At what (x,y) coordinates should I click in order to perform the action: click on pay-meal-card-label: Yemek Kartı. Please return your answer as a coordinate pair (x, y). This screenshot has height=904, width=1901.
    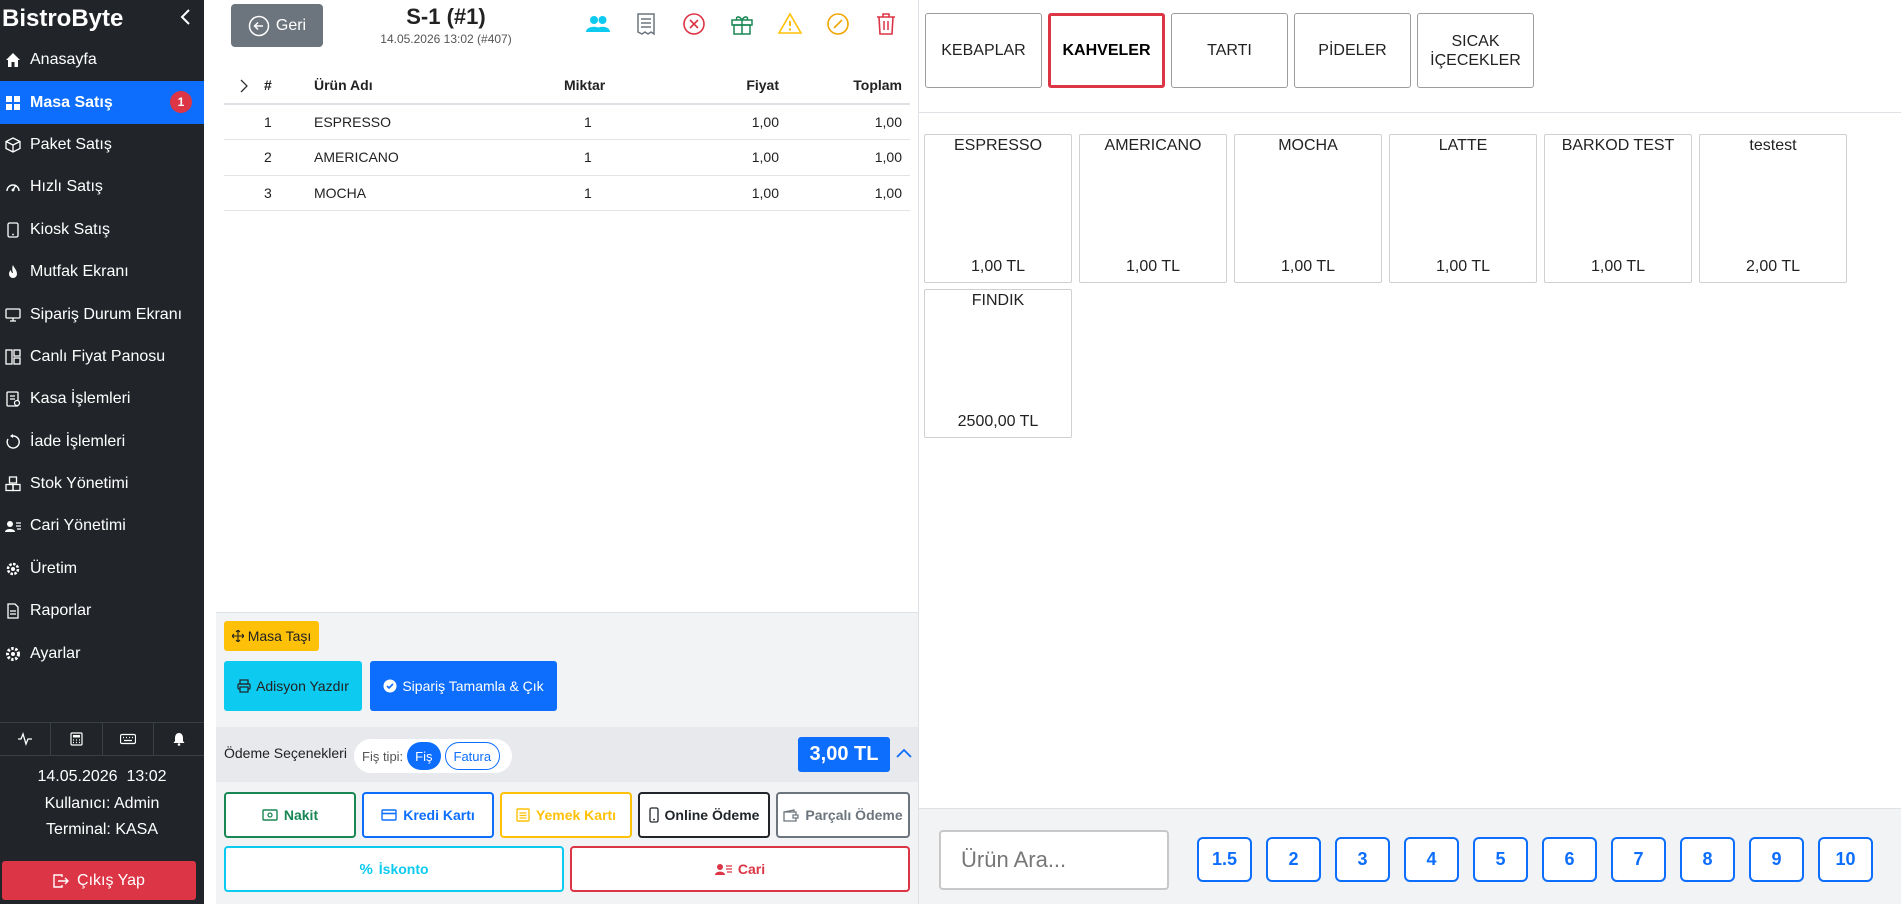
    Looking at the image, I should click on (576, 815).